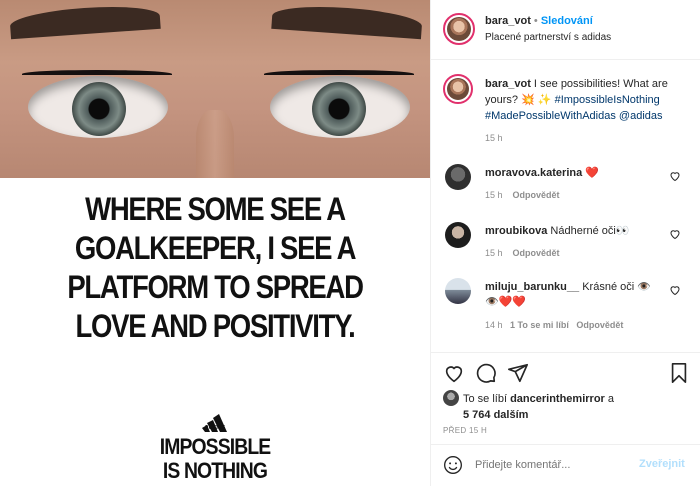  What do you see at coordinates (494, 325) in the screenshot?
I see `comment-time: 14 h` at bounding box center [494, 325].